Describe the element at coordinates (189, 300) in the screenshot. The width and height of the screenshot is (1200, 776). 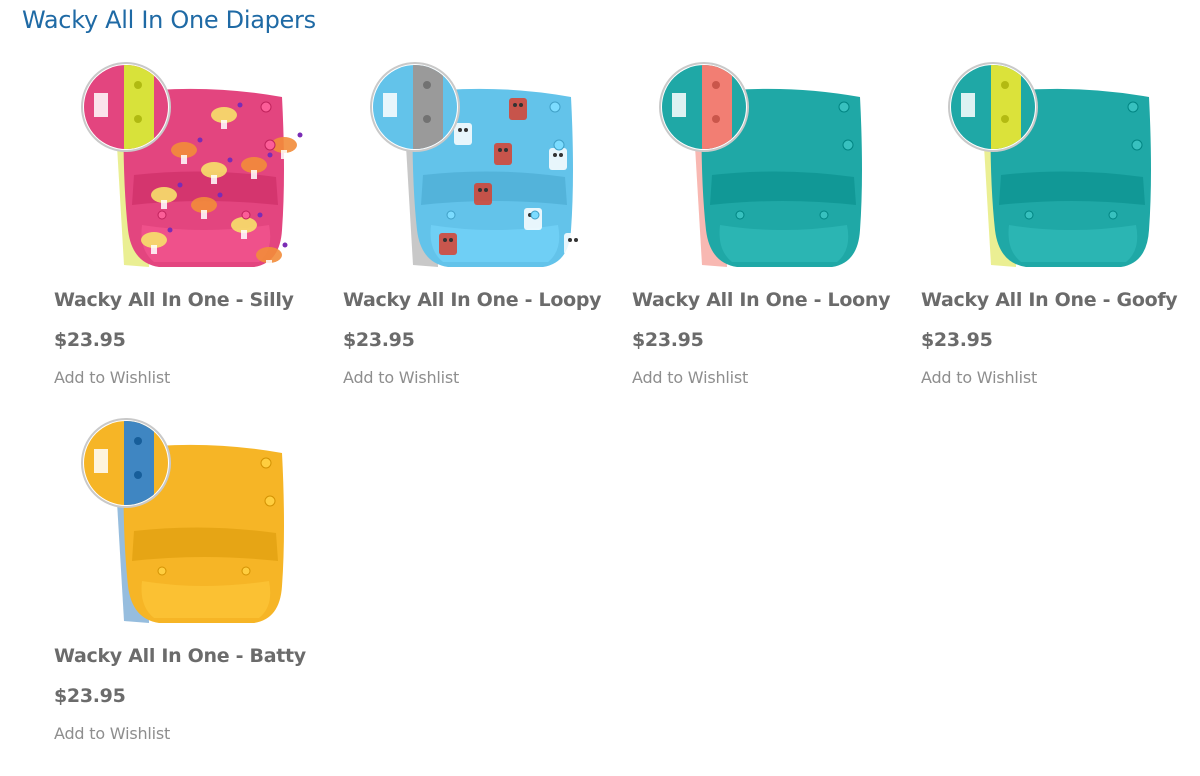
I see `product-name-link: Wacky All In One - Silly` at that location.